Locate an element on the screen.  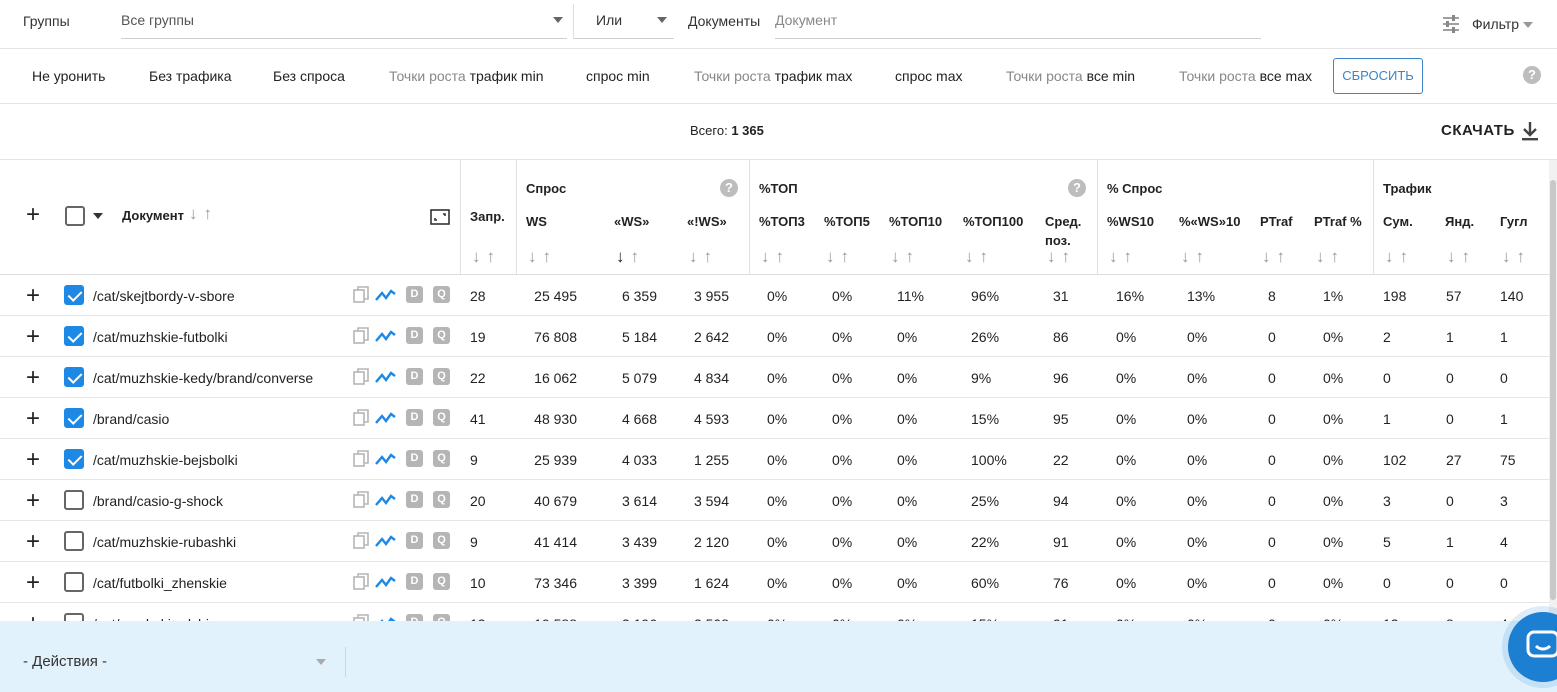
document-link: /brand/casio is located at coordinates (131, 419).